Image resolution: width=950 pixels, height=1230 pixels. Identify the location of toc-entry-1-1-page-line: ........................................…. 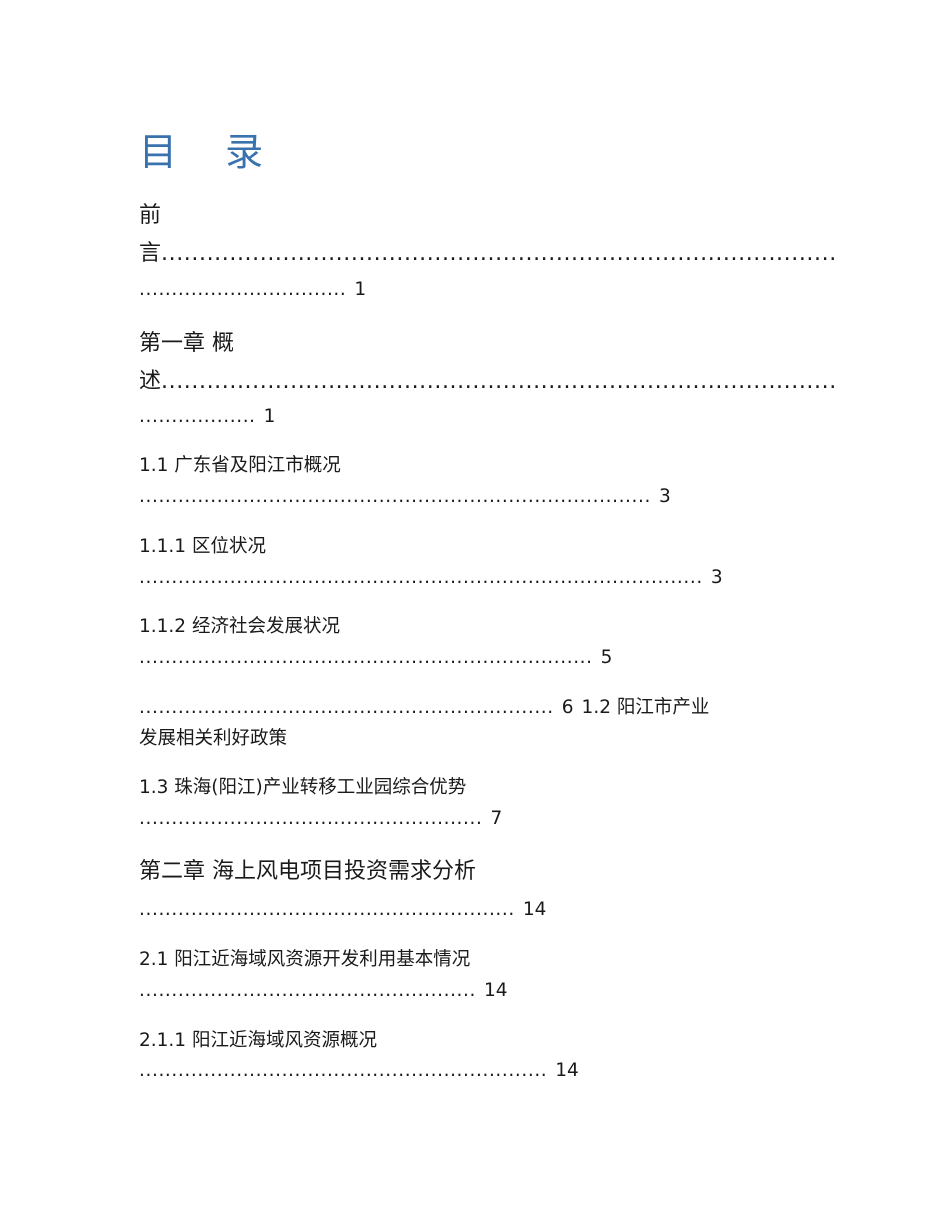
(405, 497).